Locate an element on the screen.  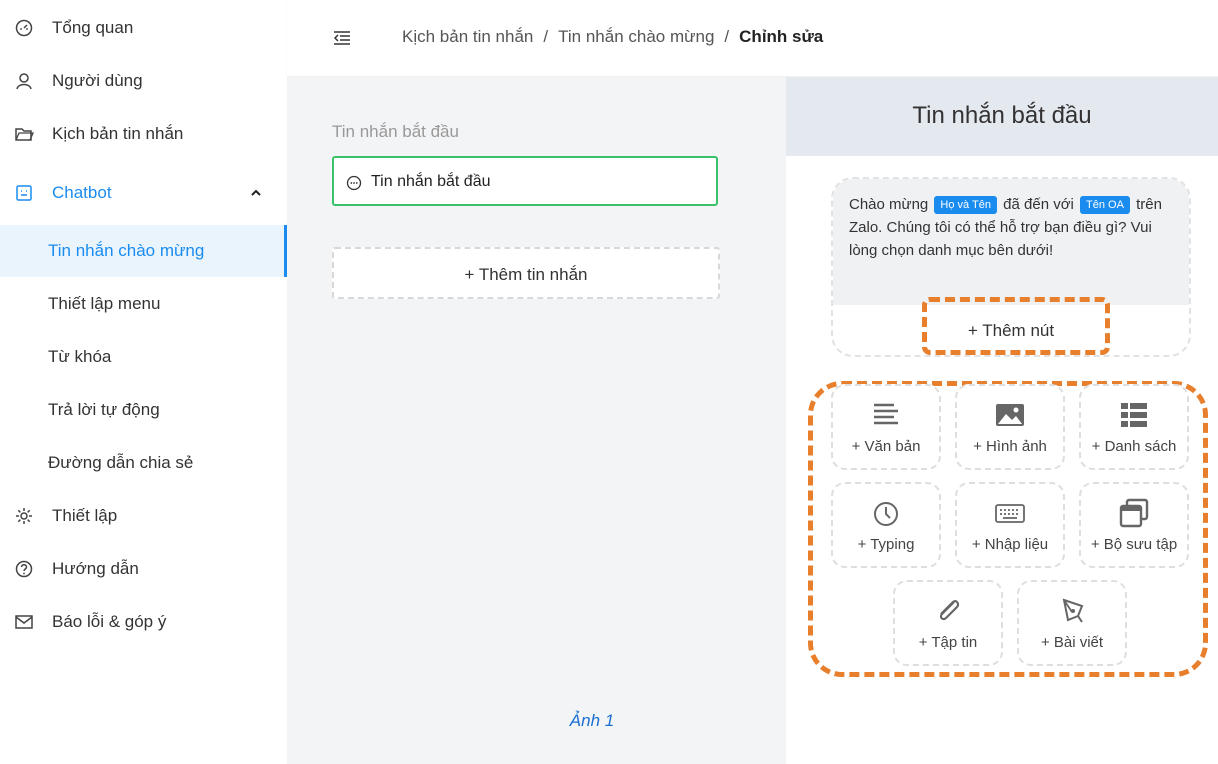
menu-collapse-icon is located at coordinates (342, 38).